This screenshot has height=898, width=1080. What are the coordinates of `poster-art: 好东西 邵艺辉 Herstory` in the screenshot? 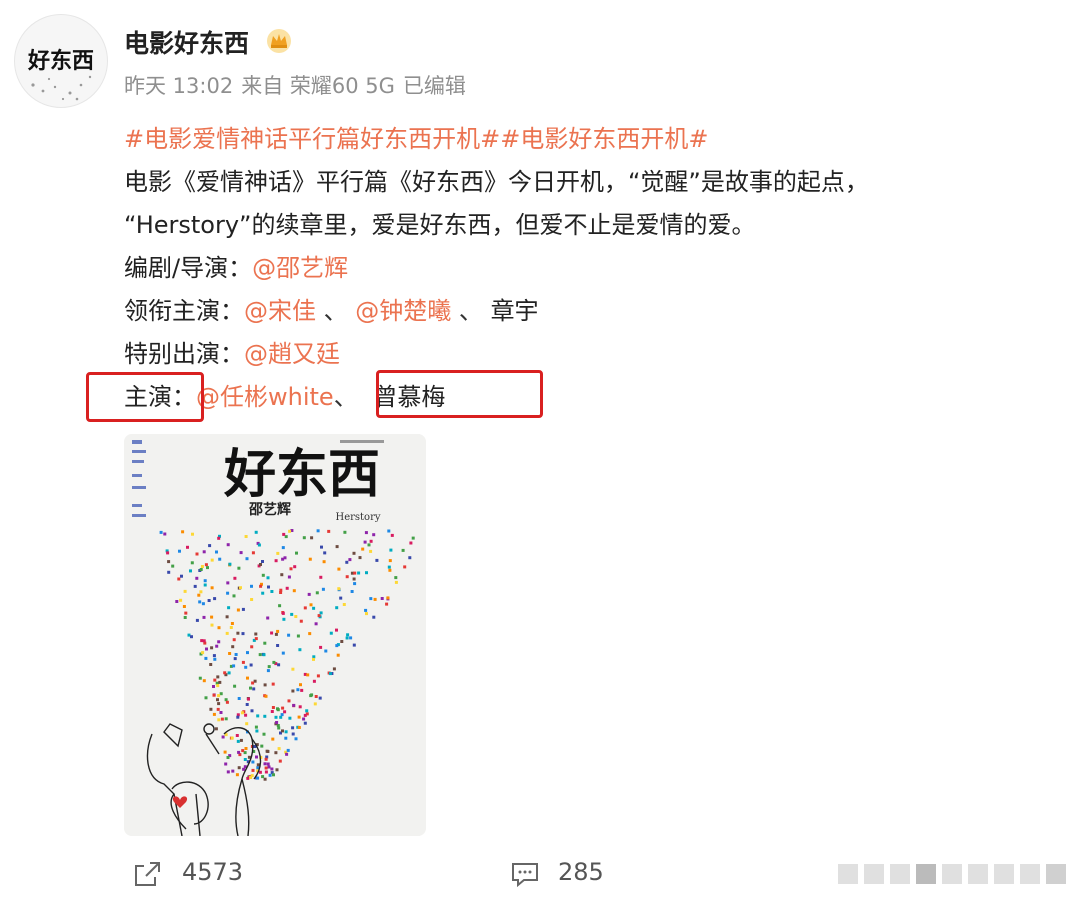 It's located at (275, 635).